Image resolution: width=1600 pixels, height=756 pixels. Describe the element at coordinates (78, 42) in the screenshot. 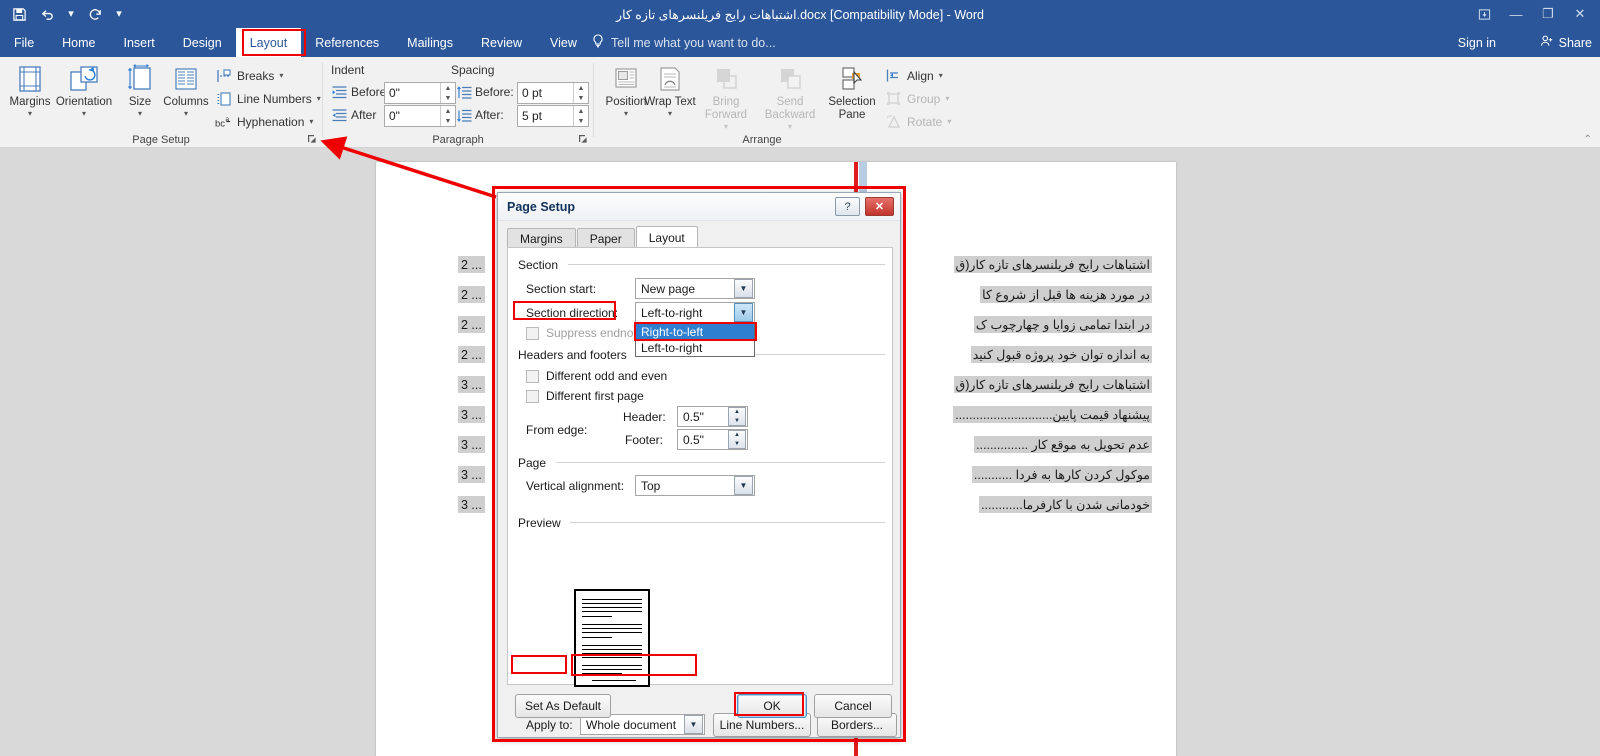

I see `tab-home: Home` at that location.